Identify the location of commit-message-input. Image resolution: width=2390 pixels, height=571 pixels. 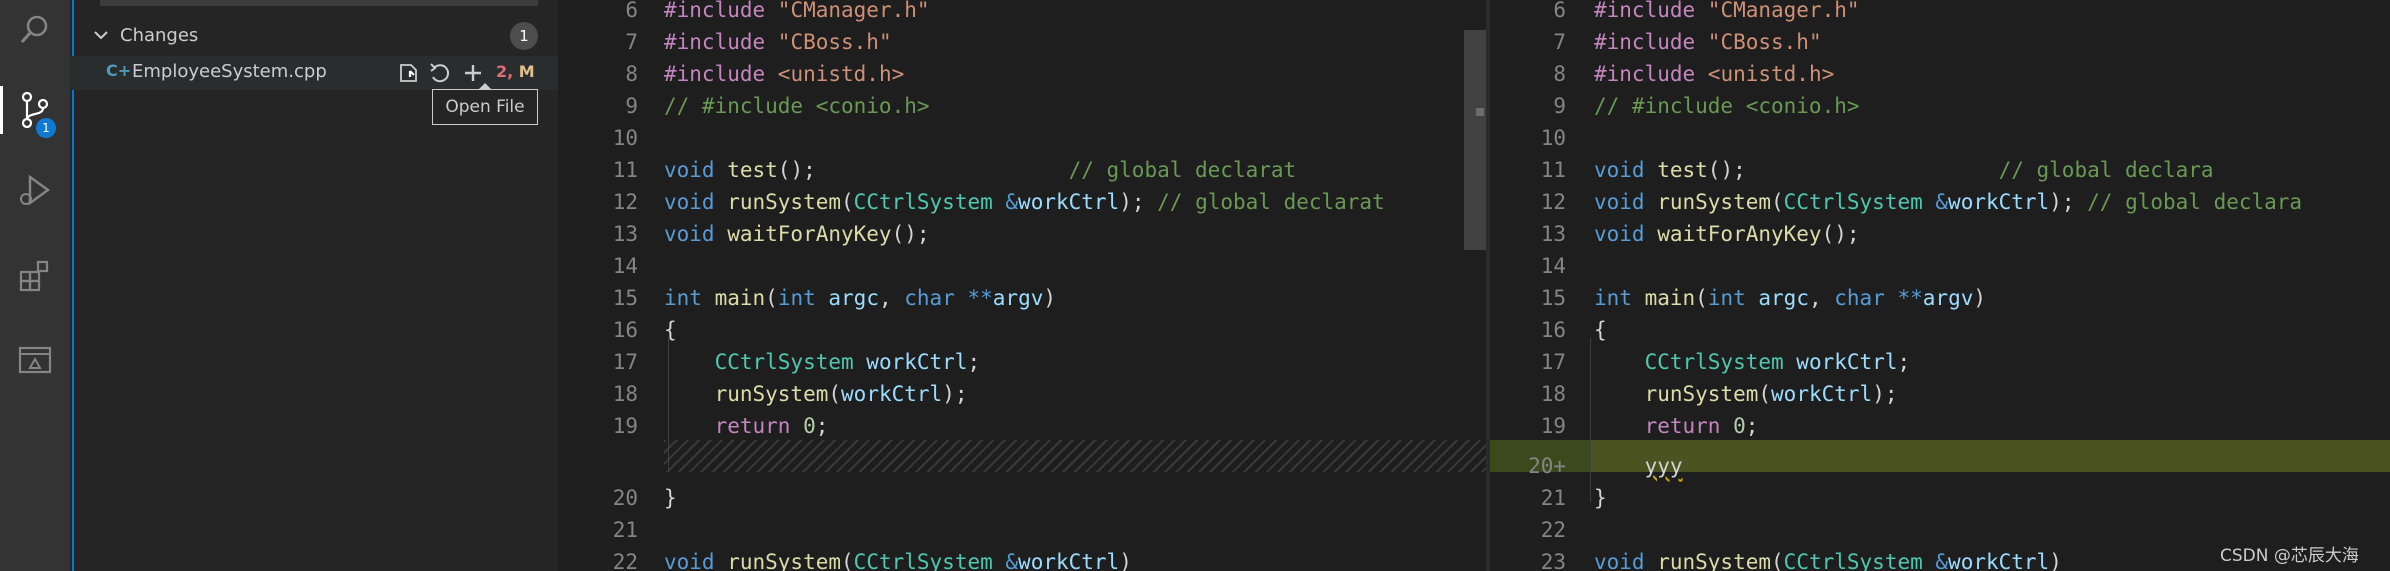
(319, 3).